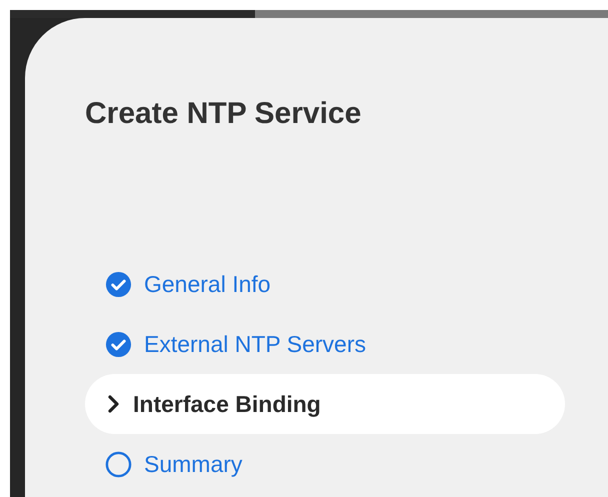 The height and width of the screenshot is (497, 608). I want to click on dialog-title: Create NTP Service, so click(223, 114).